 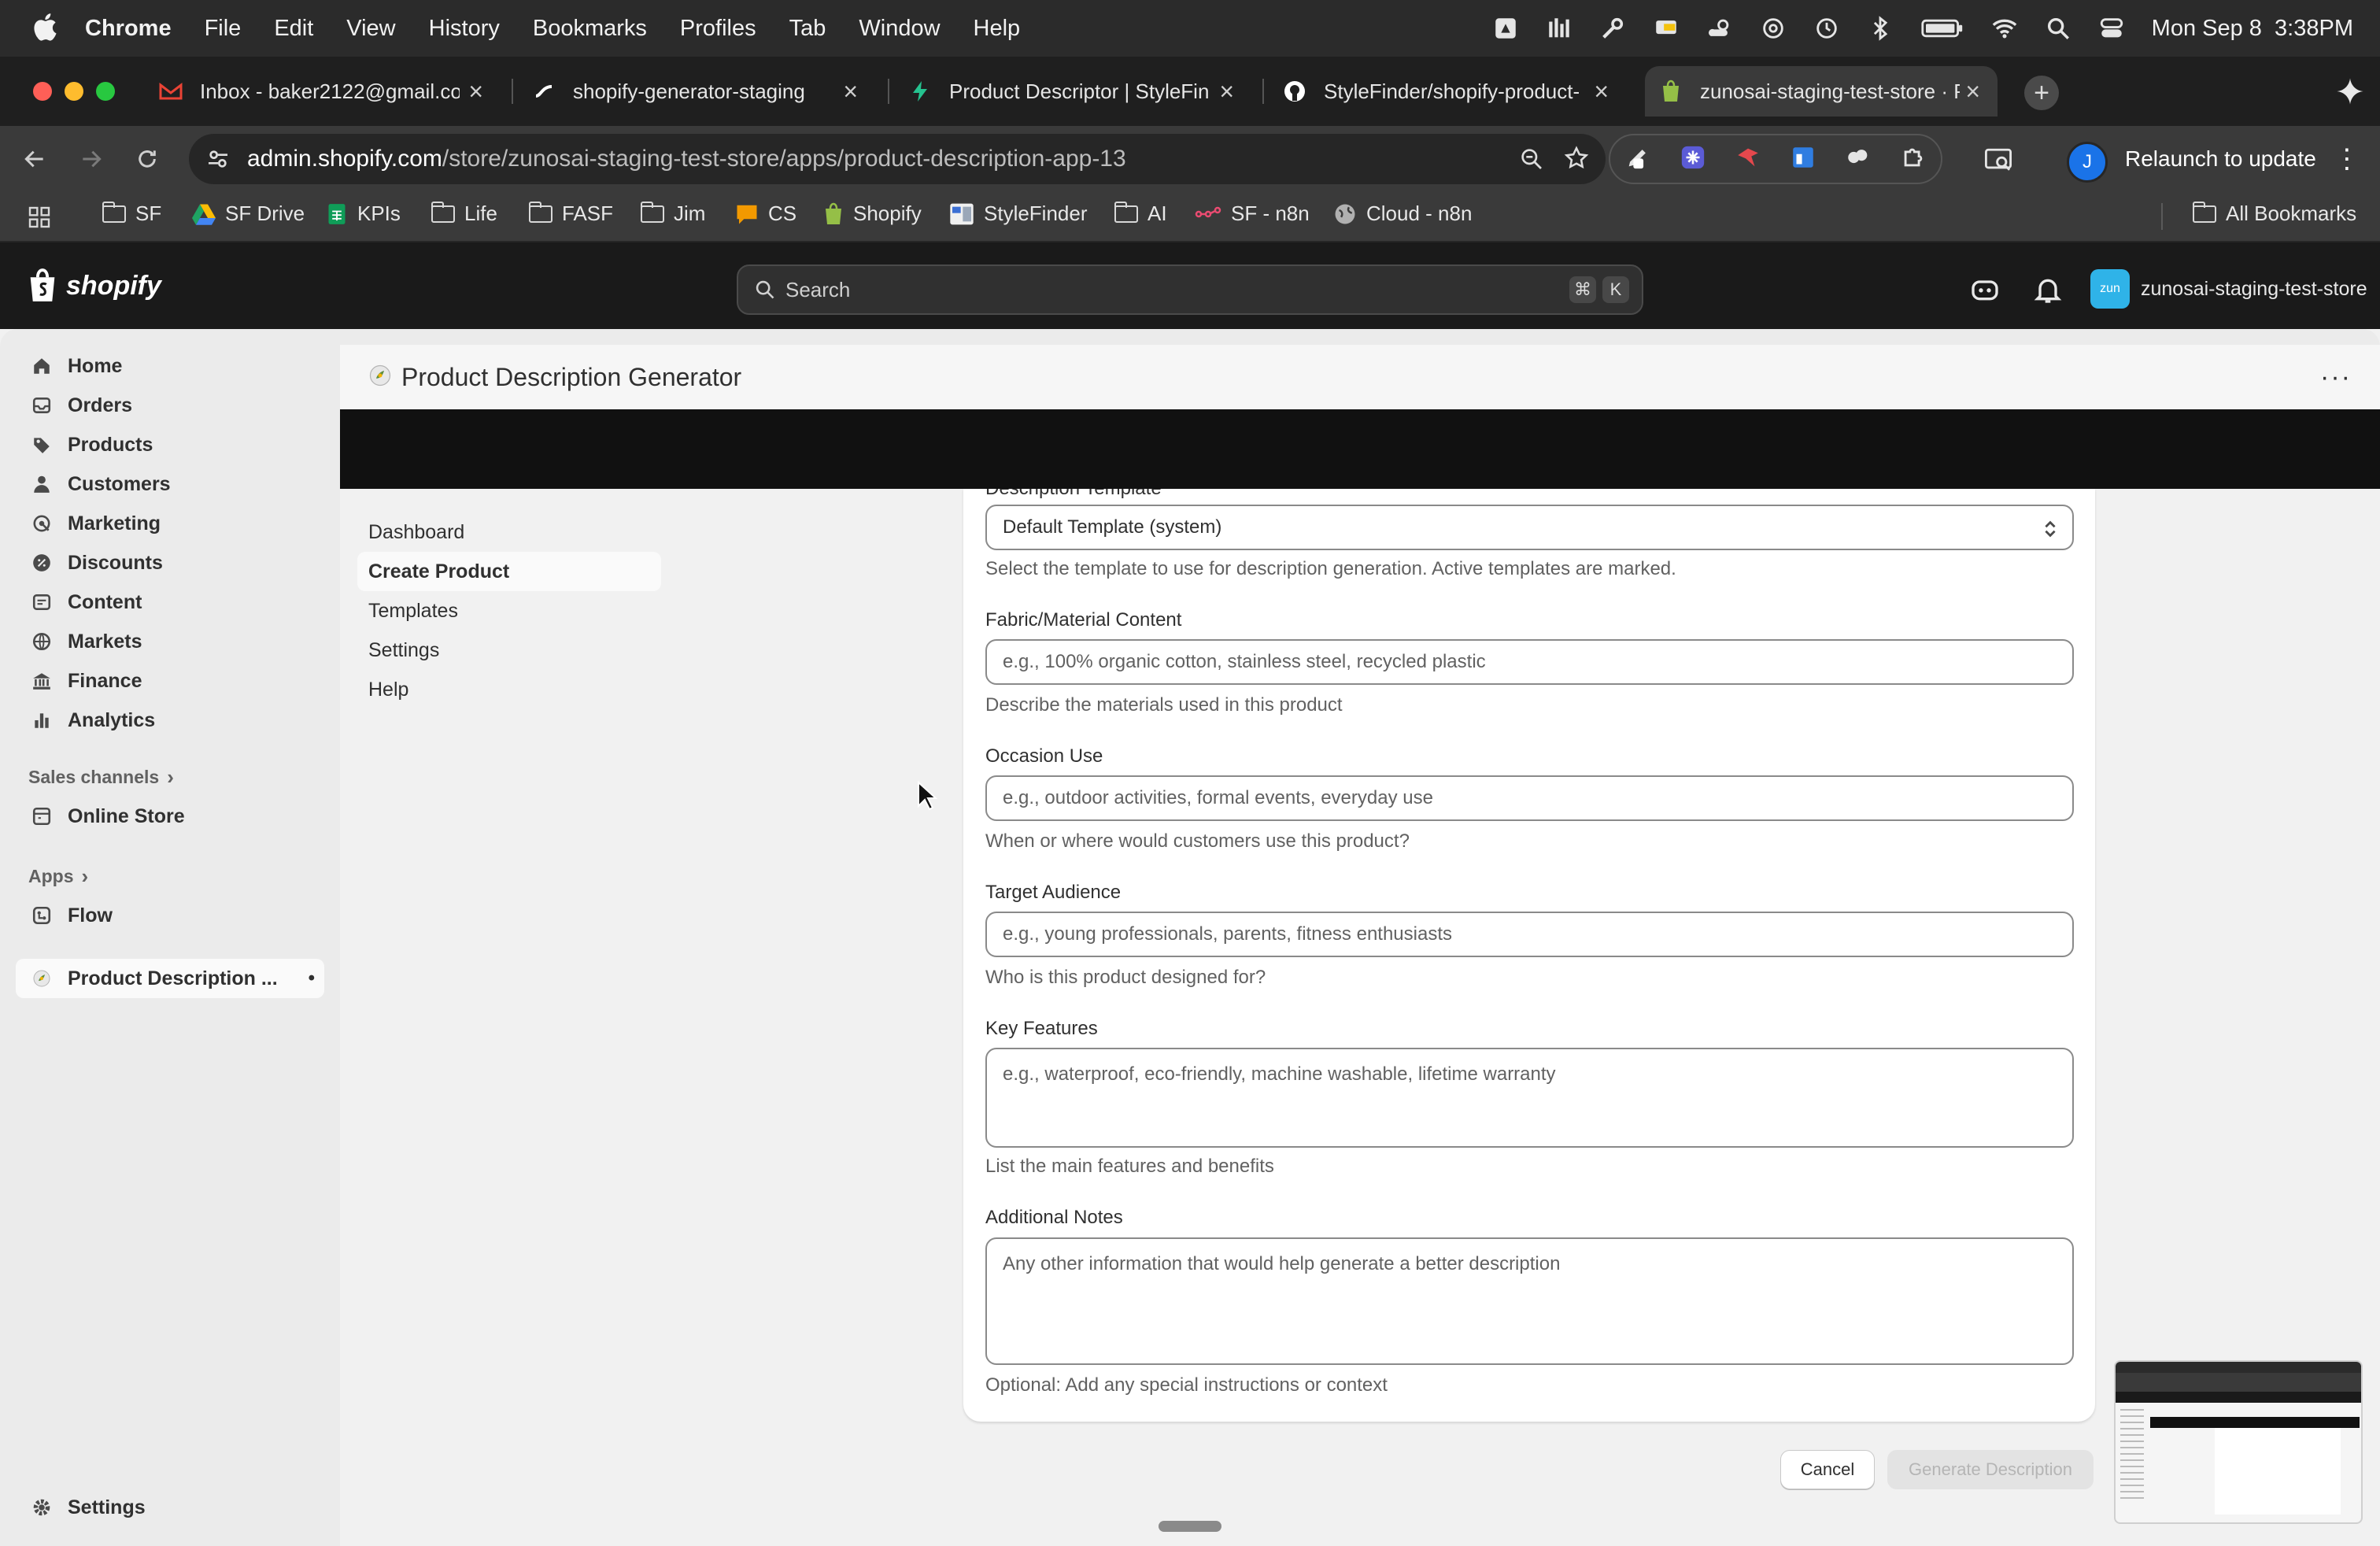 What do you see at coordinates (363, 214) in the screenshot?
I see `bookmark-kpis: KPIs` at bounding box center [363, 214].